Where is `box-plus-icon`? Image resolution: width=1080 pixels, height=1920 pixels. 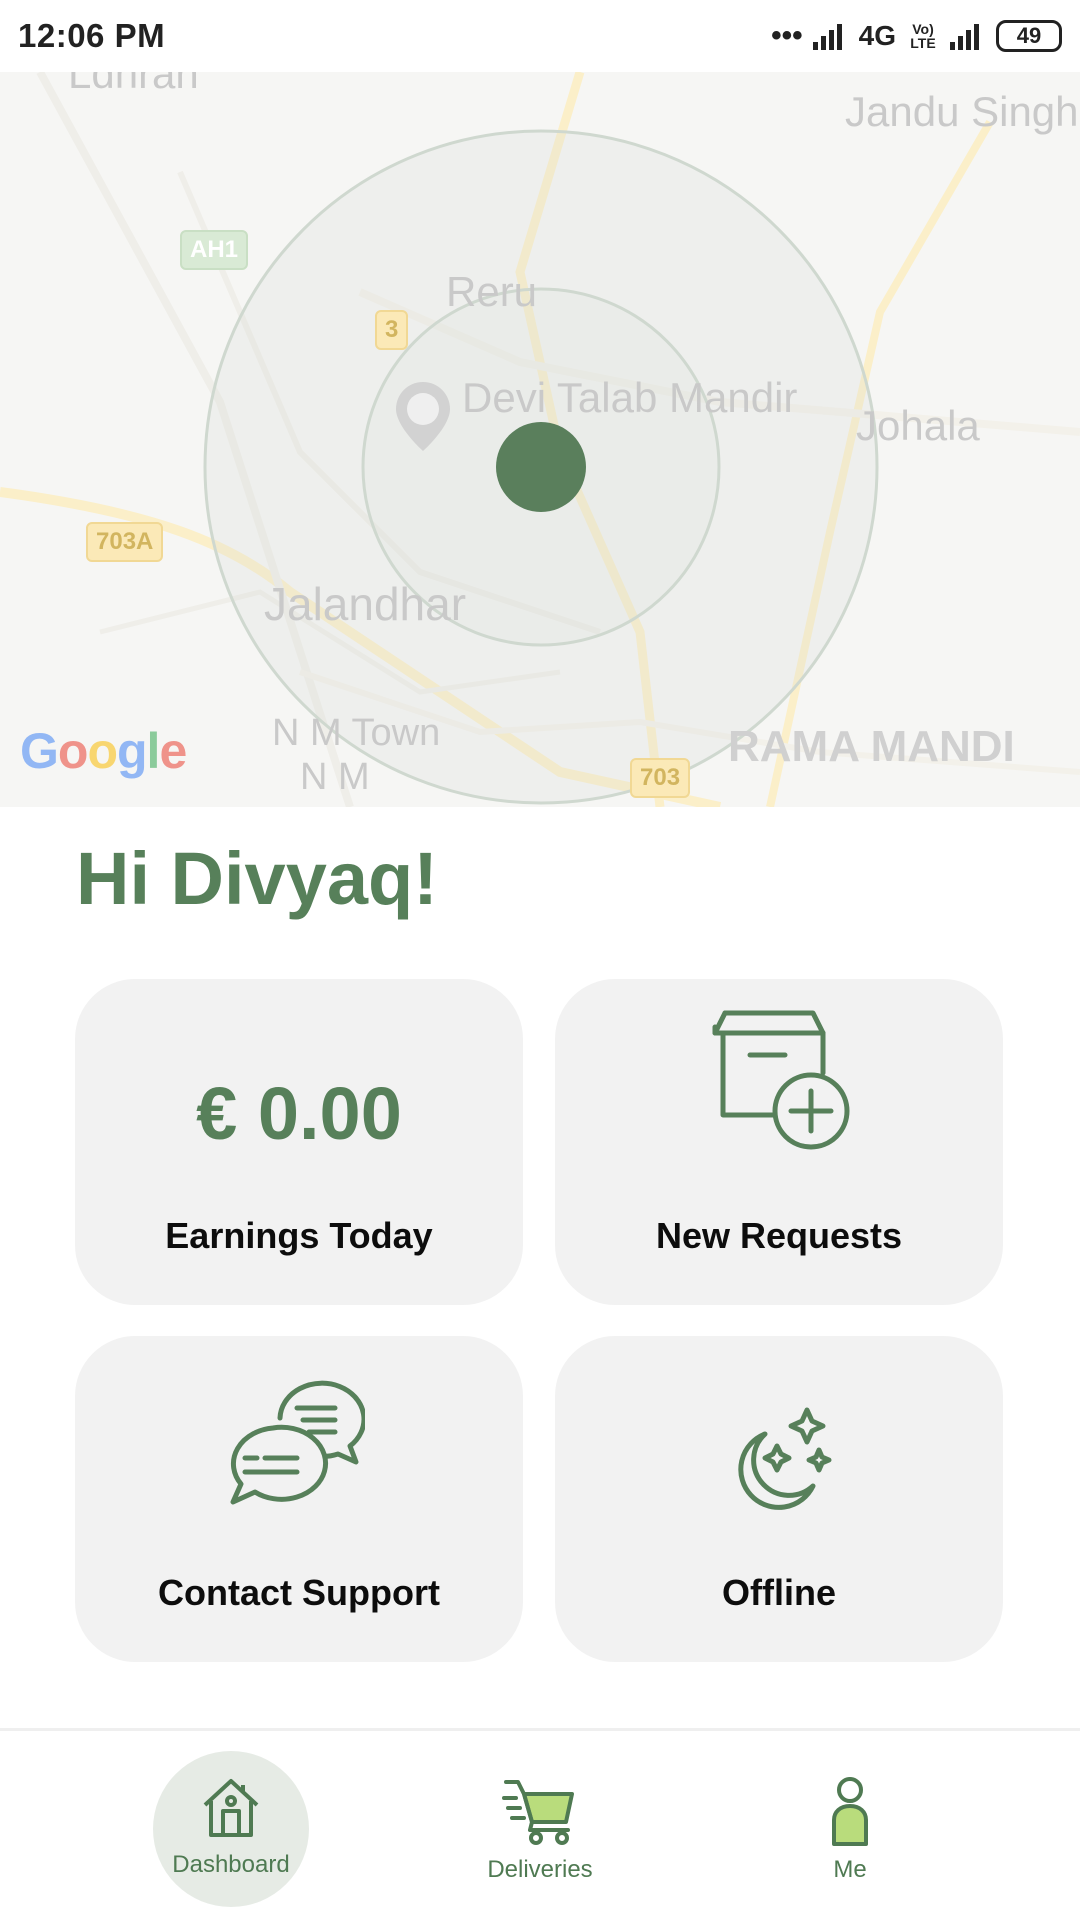
box-plus-icon is located at coordinates (781, 1080).